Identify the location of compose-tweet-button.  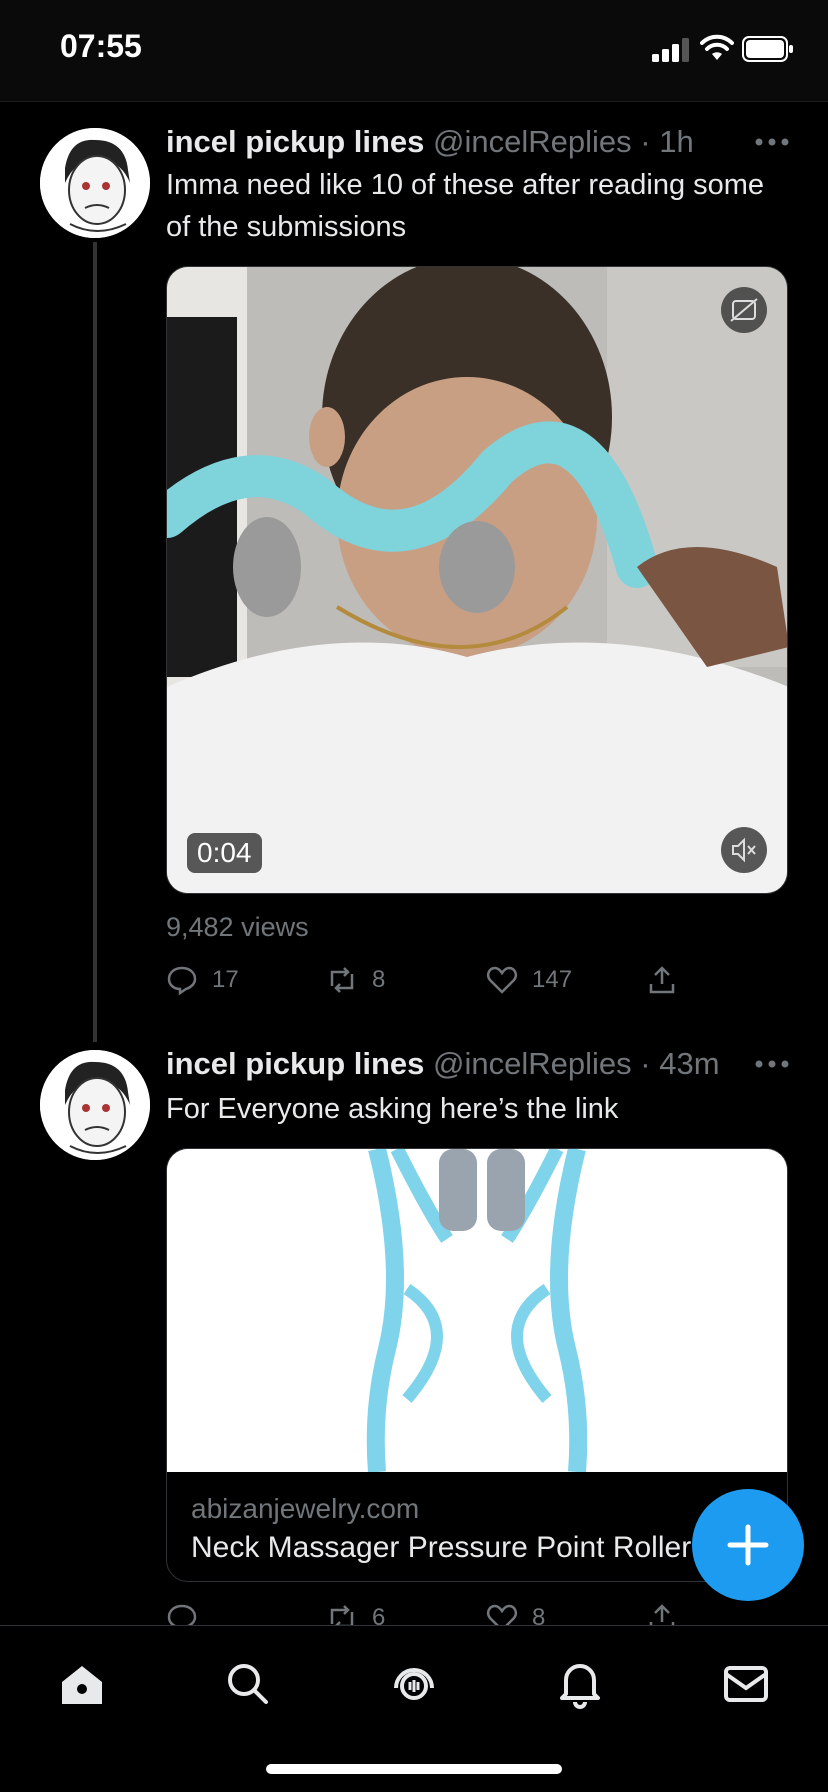
(748, 1545).